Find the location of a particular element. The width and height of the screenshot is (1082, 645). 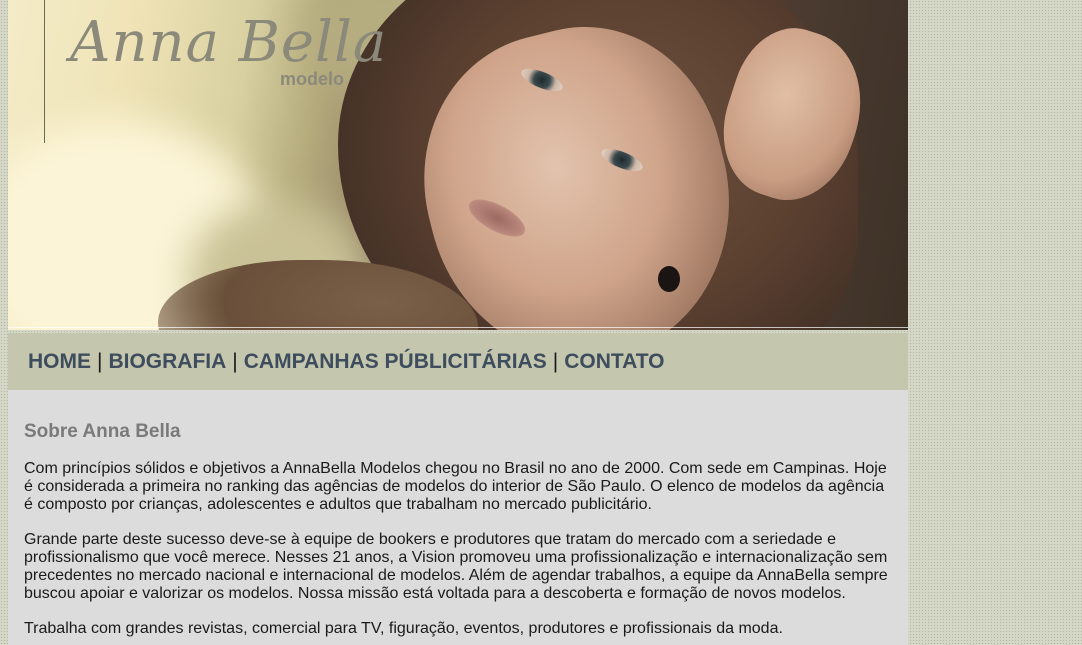

logo-divider is located at coordinates (44, 71).